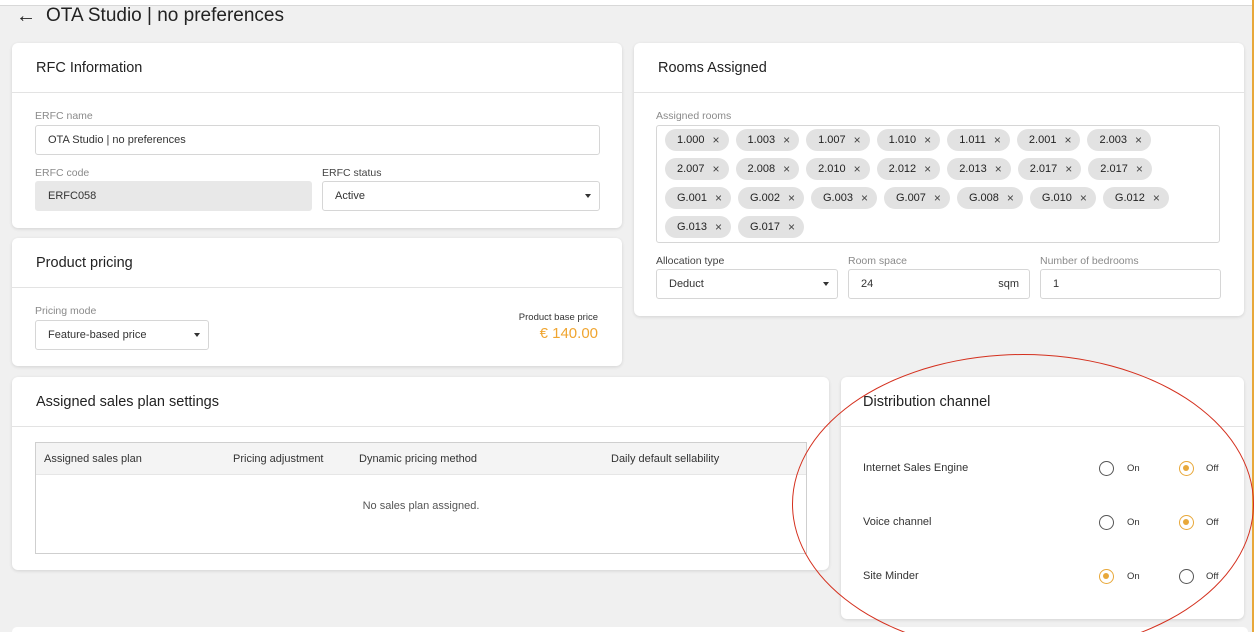  I want to click on room-chip-label: G.008, so click(983, 198).